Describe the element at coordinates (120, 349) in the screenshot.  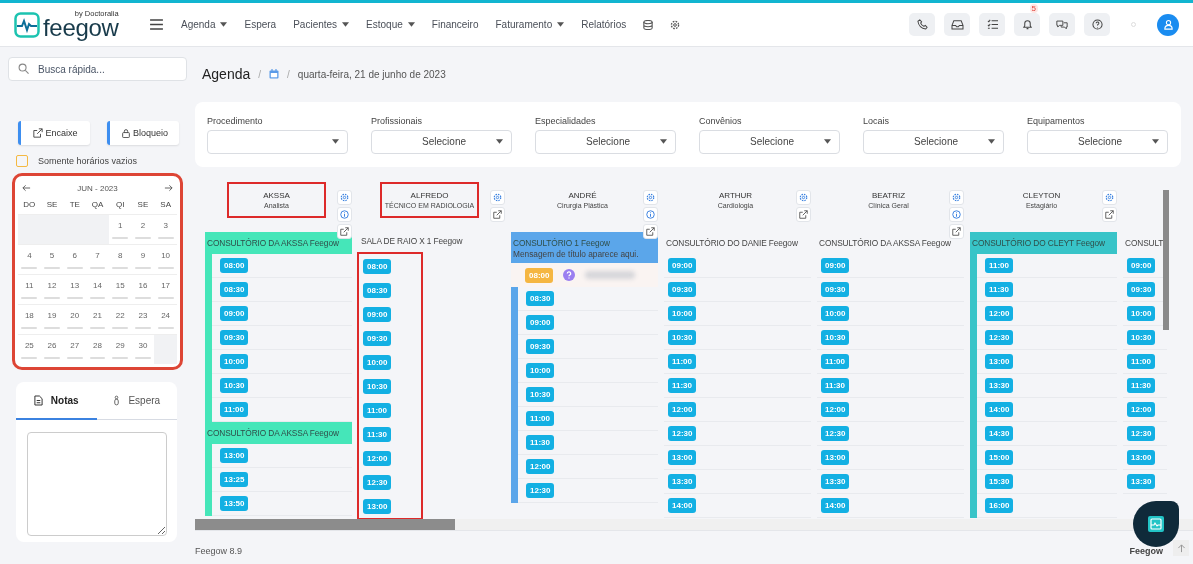
I see `calendar-day: 29` at that location.